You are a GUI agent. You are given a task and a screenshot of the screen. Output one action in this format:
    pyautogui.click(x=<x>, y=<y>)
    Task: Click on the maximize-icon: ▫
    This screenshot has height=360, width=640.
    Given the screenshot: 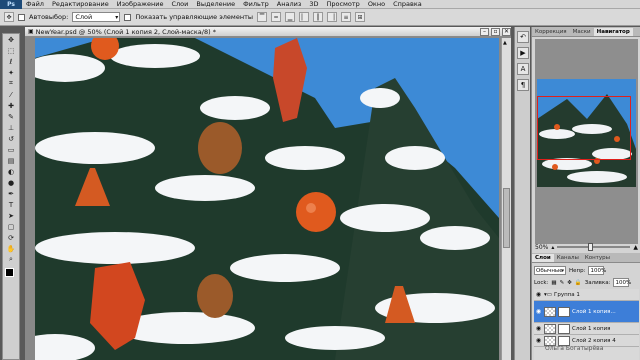 What is the action you would take?
    pyautogui.click(x=495, y=31)
    